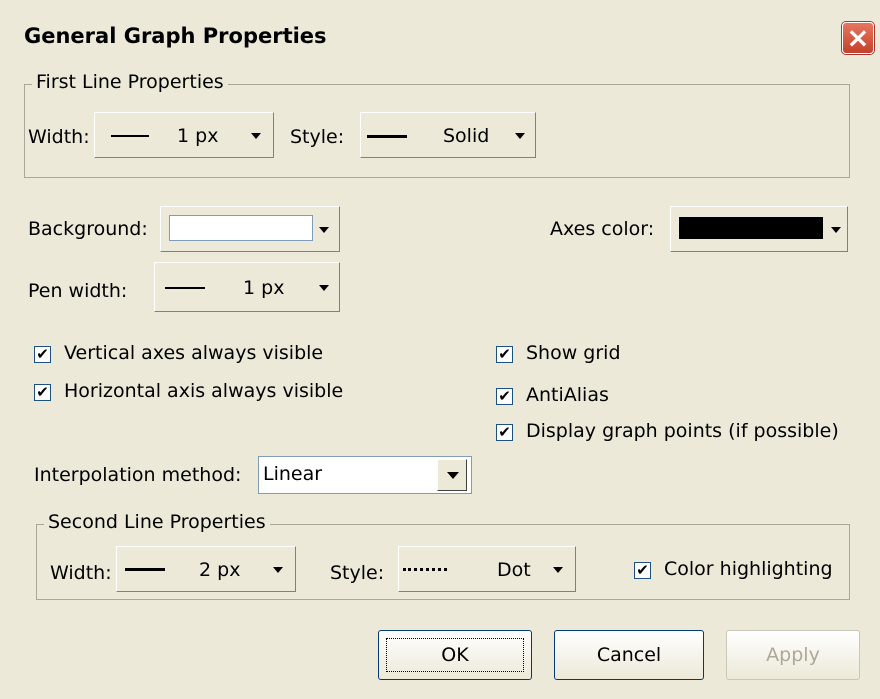 This screenshot has width=880, height=699. What do you see at coordinates (317, 137) in the screenshot?
I see `first-line-style-label: Style:` at bounding box center [317, 137].